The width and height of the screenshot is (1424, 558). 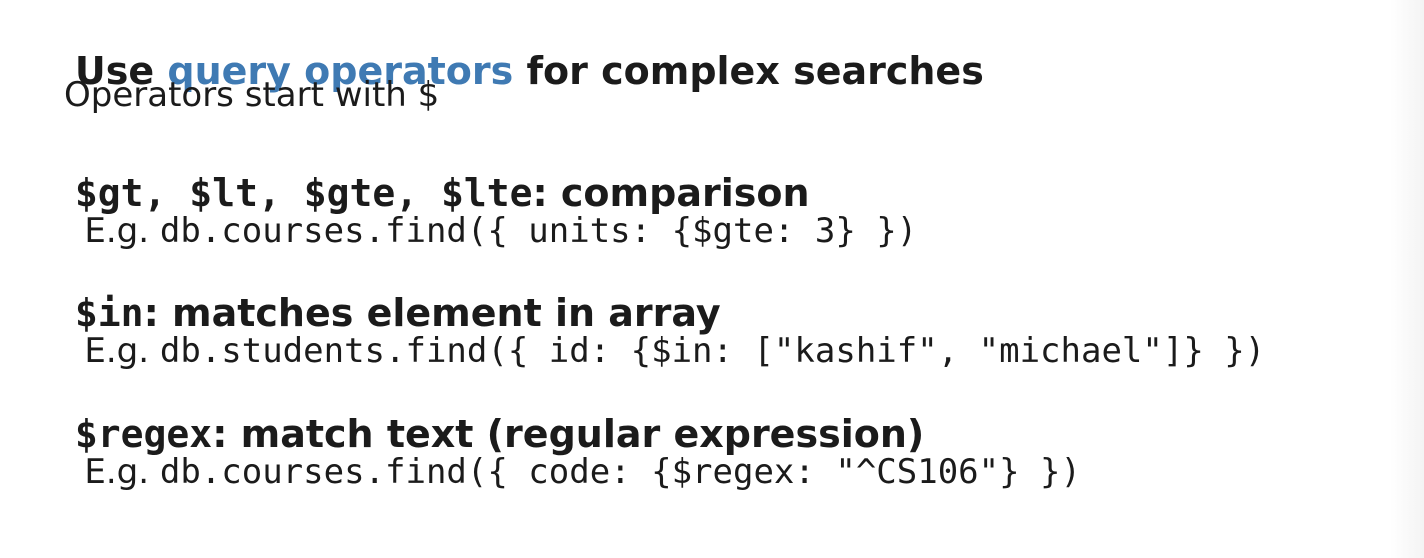 What do you see at coordinates (1407, 279) in the screenshot?
I see `right-edge-shadow` at bounding box center [1407, 279].